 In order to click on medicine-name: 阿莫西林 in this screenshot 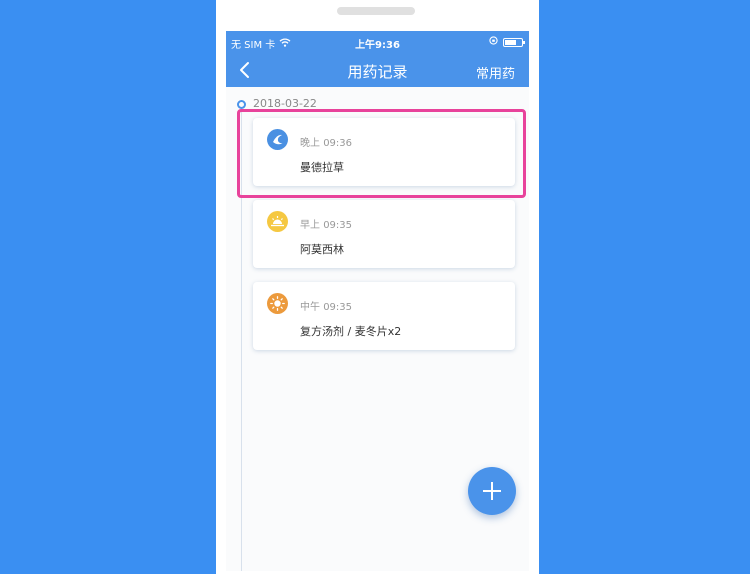, I will do `click(322, 249)`.